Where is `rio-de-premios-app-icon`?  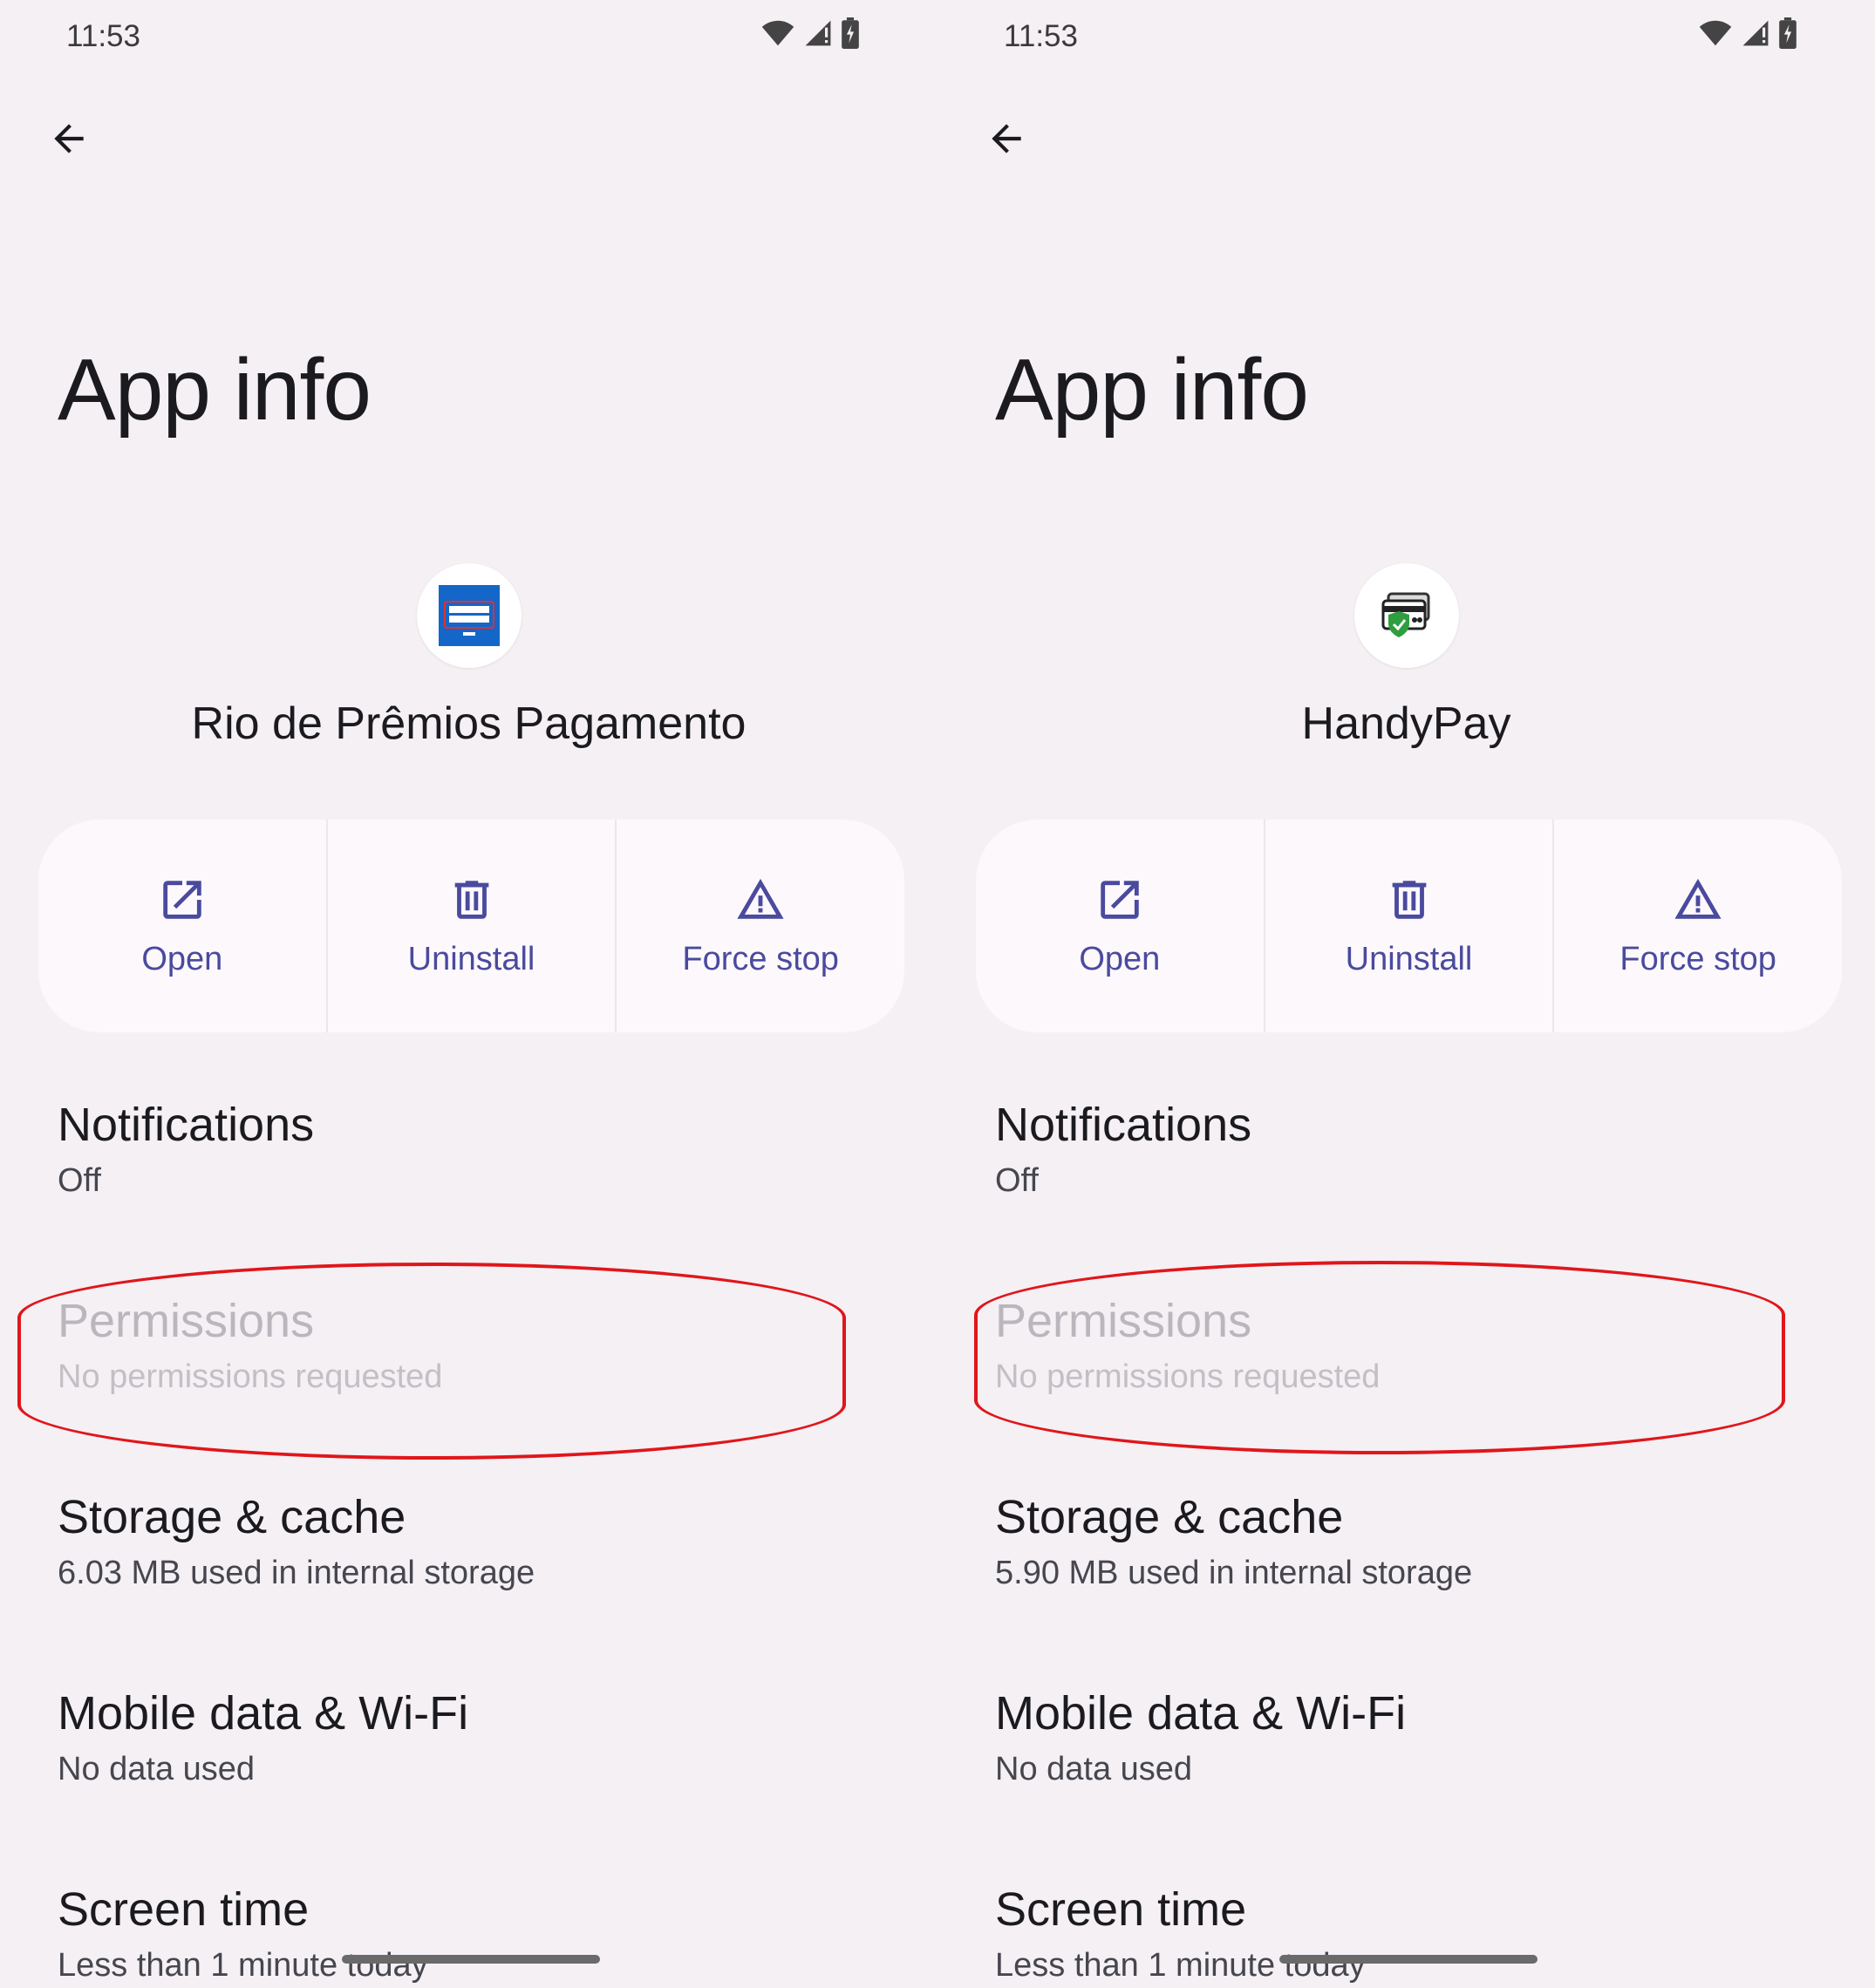
rio-de-premios-app-icon is located at coordinates (469, 615).